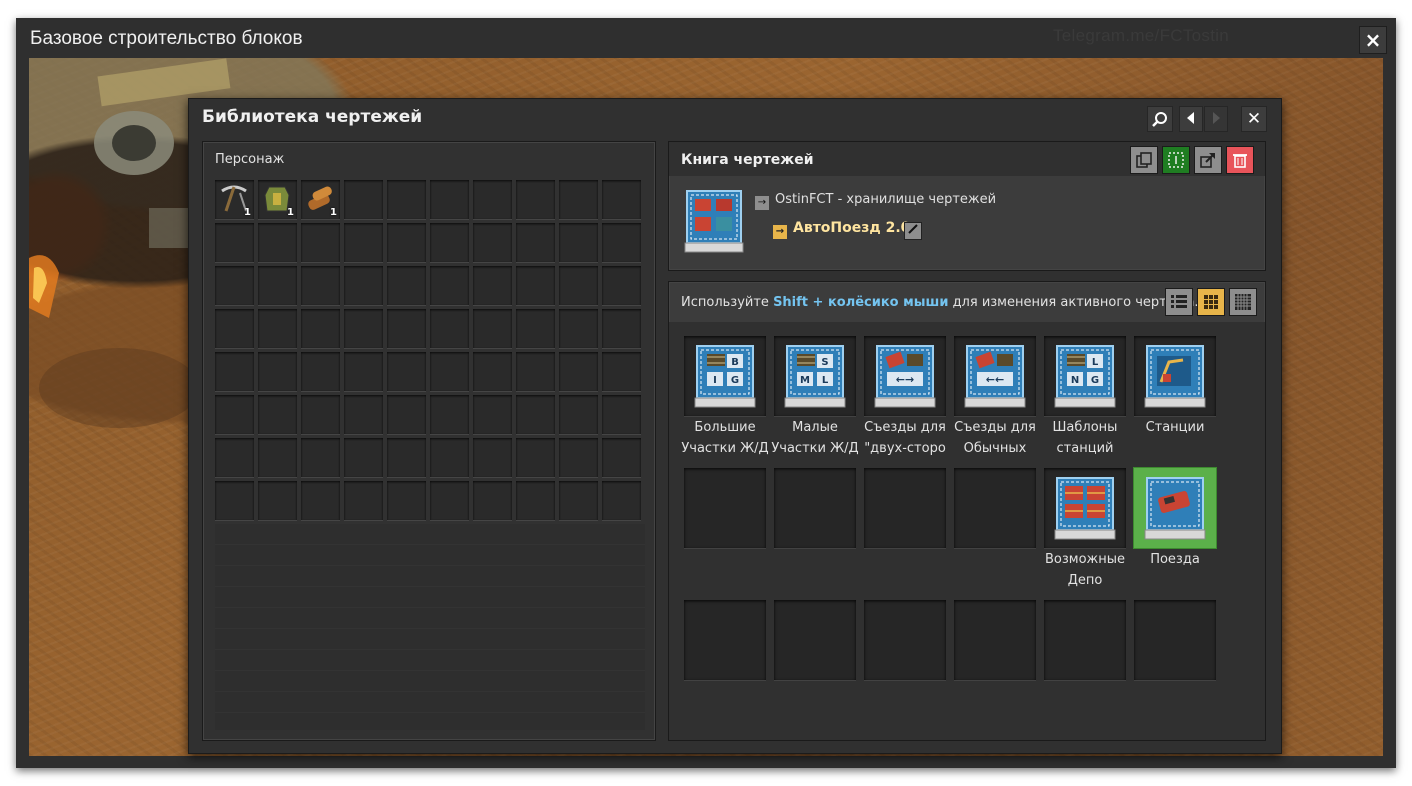 This screenshot has height=786, width=1412. Describe the element at coordinates (1191, 119) in the screenshot. I see `prev-button` at that location.